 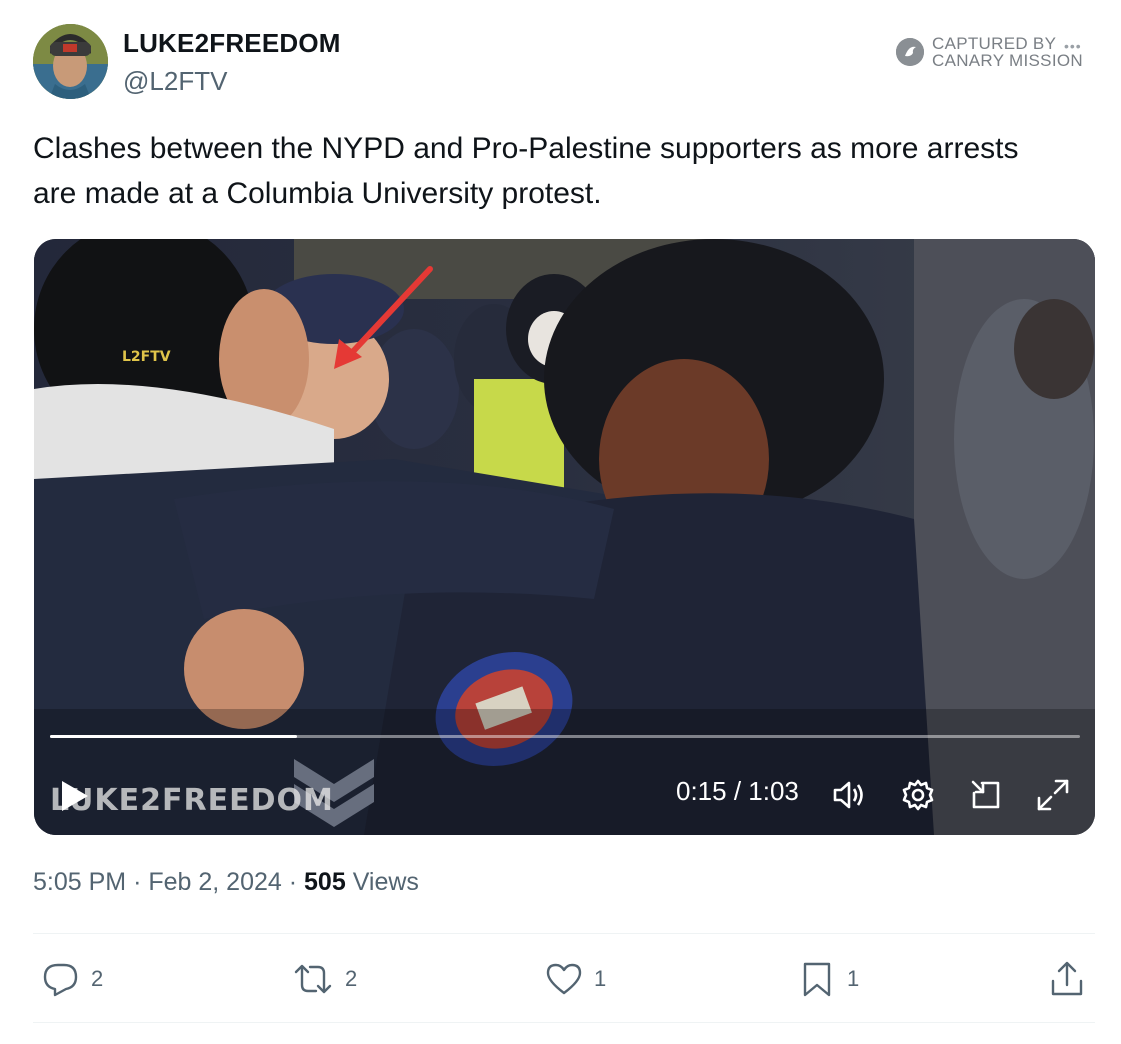 I want to click on avatar, so click(x=70, y=61).